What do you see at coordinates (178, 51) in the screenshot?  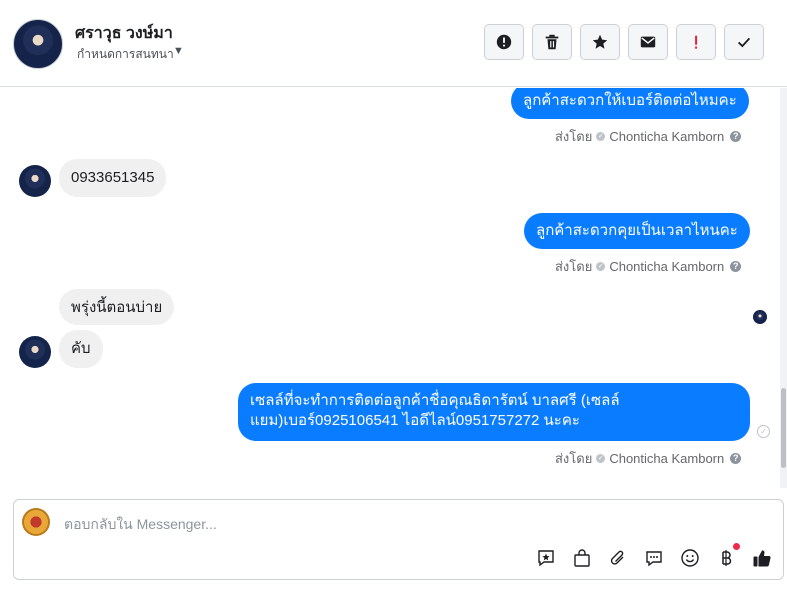 I see `chevron-down-icon: ▼` at bounding box center [178, 51].